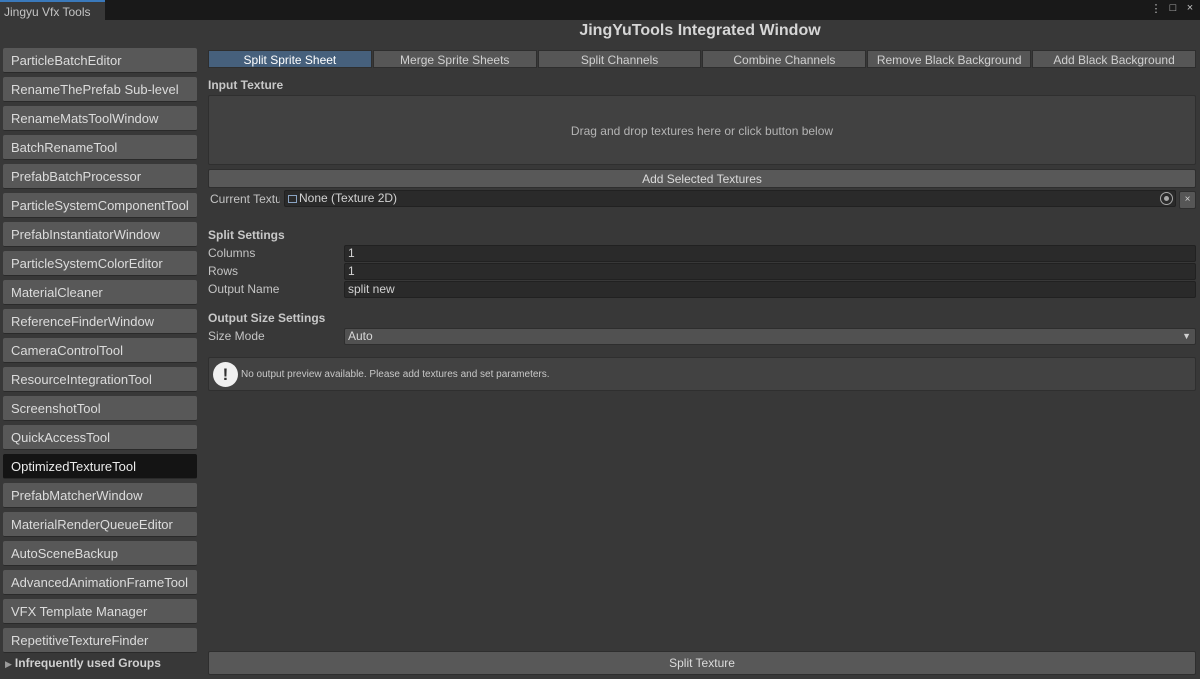 The width and height of the screenshot is (1200, 679). What do you see at coordinates (100, 321) in the screenshot?
I see `sidebar-item: ReferenceFinderWindow` at bounding box center [100, 321].